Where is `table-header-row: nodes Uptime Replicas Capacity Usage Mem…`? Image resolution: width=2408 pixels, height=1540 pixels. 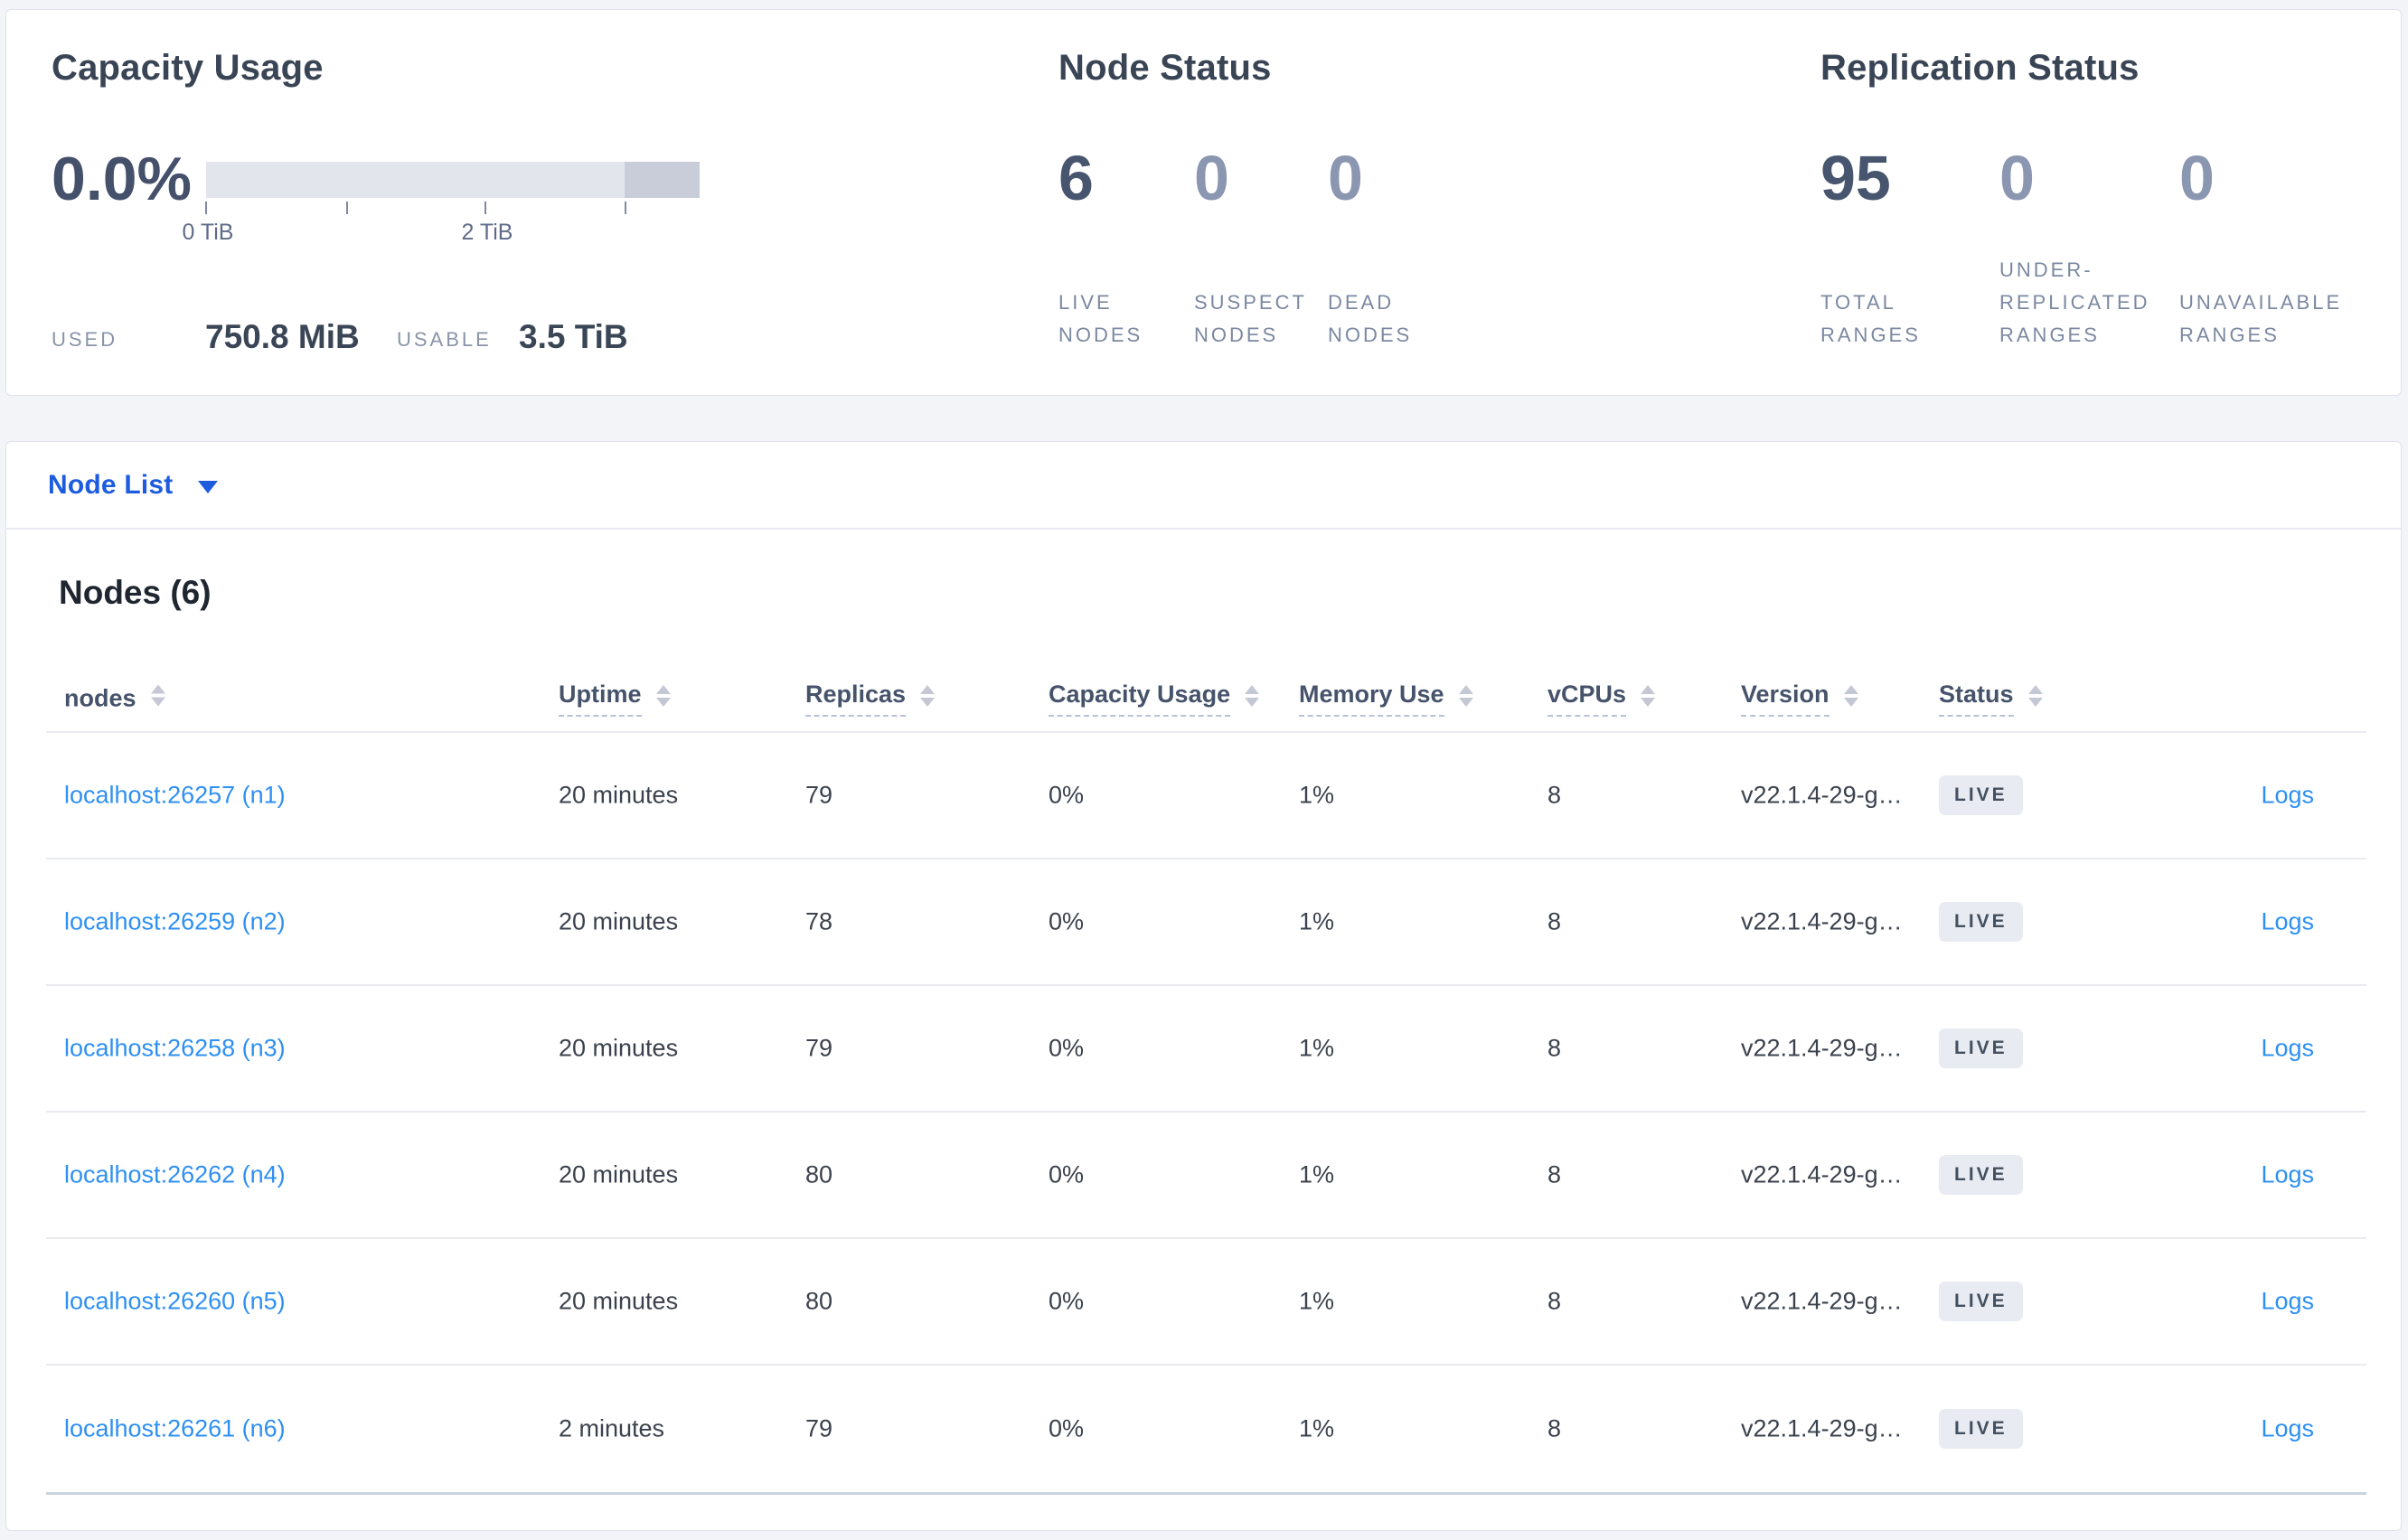 table-header-row: nodes Uptime Replicas Capacity Usage Mem… is located at coordinates (1206, 699).